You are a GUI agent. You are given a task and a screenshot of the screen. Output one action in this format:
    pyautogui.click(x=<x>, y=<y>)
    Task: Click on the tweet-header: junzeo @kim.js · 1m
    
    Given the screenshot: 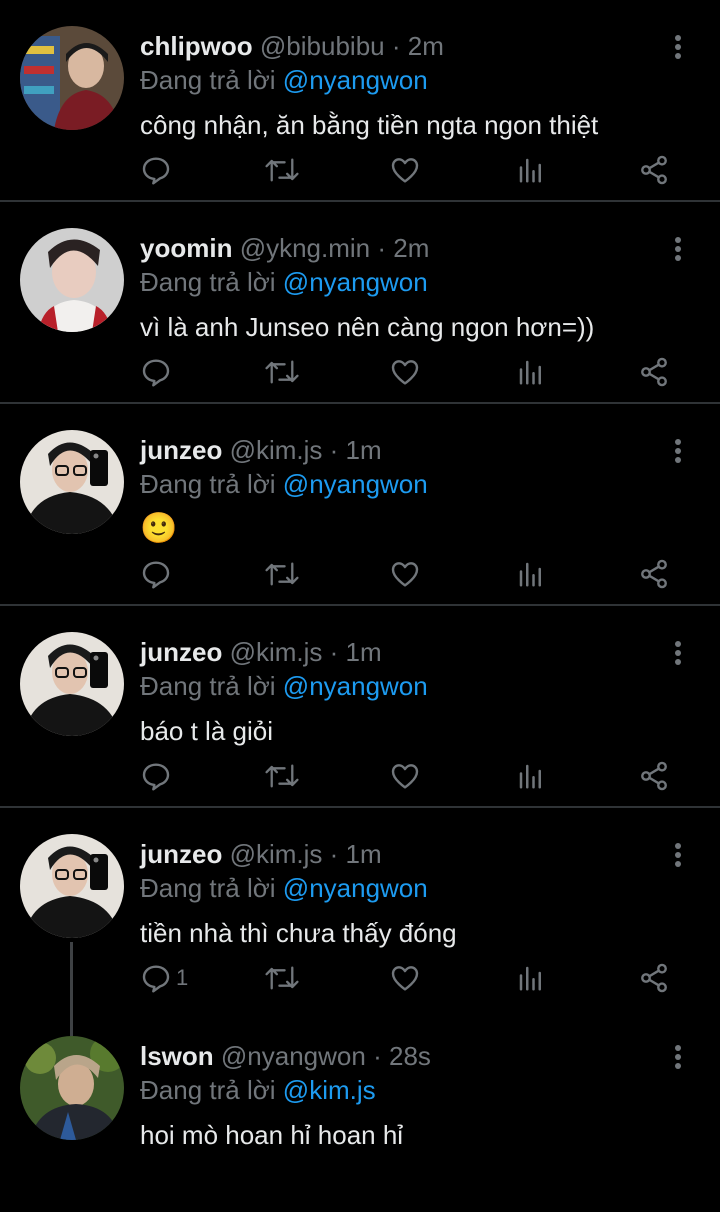 What is the action you would take?
    pyautogui.click(x=261, y=854)
    